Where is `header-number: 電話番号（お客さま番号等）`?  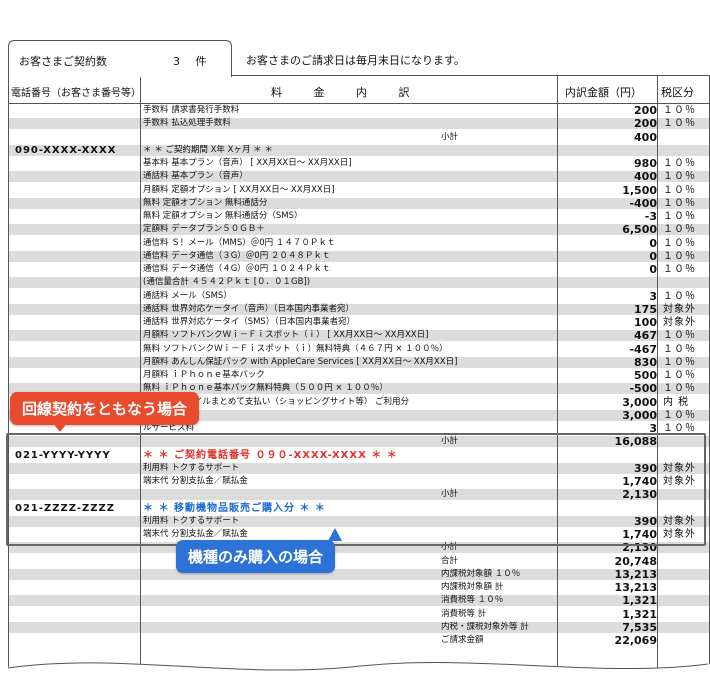
header-number: 電話番号（お客さま番号等） is located at coordinates (76, 93).